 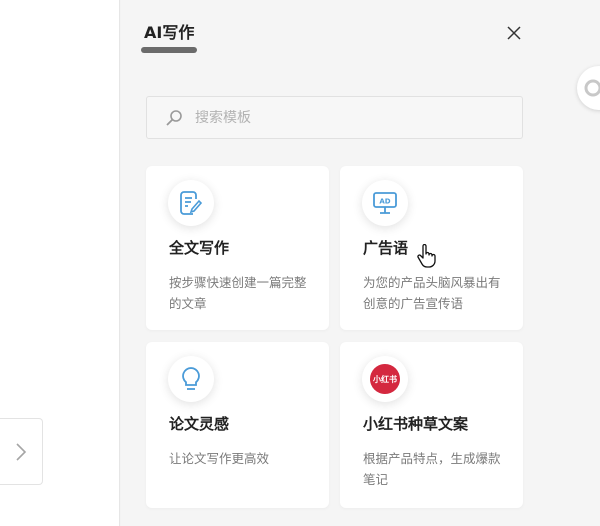 I want to click on close-icon, so click(x=514, y=33).